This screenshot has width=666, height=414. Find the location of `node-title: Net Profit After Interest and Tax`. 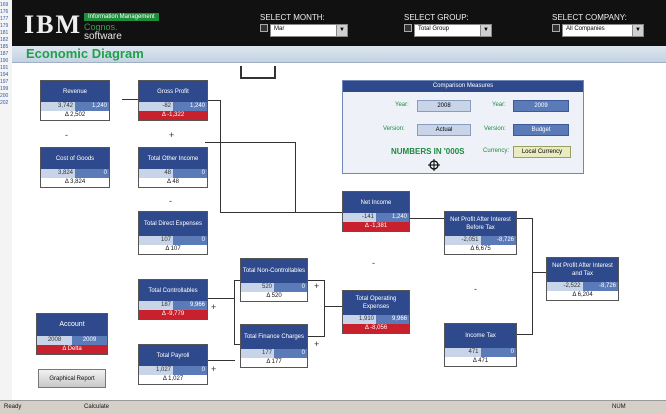

node-title: Net Profit After Interest and Tax is located at coordinates (582, 270).